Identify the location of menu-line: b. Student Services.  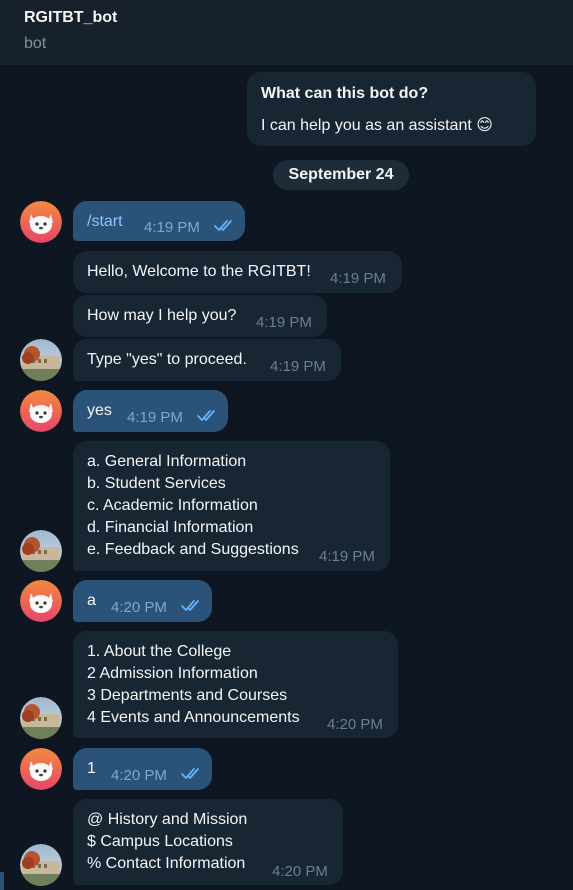
(156, 483).